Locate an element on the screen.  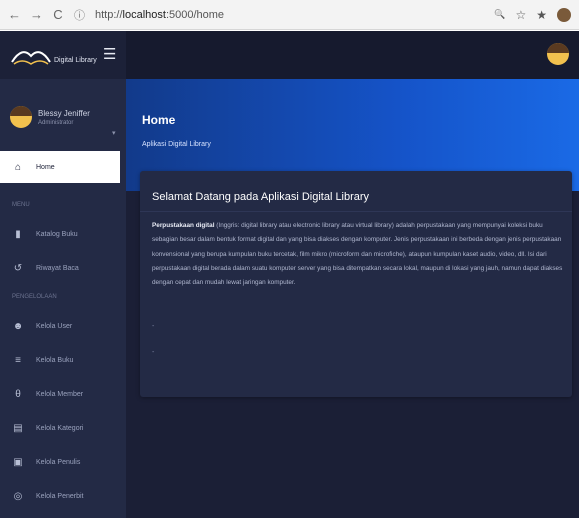
user-caret-icon: ▾ is located at coordinates (114, 133).